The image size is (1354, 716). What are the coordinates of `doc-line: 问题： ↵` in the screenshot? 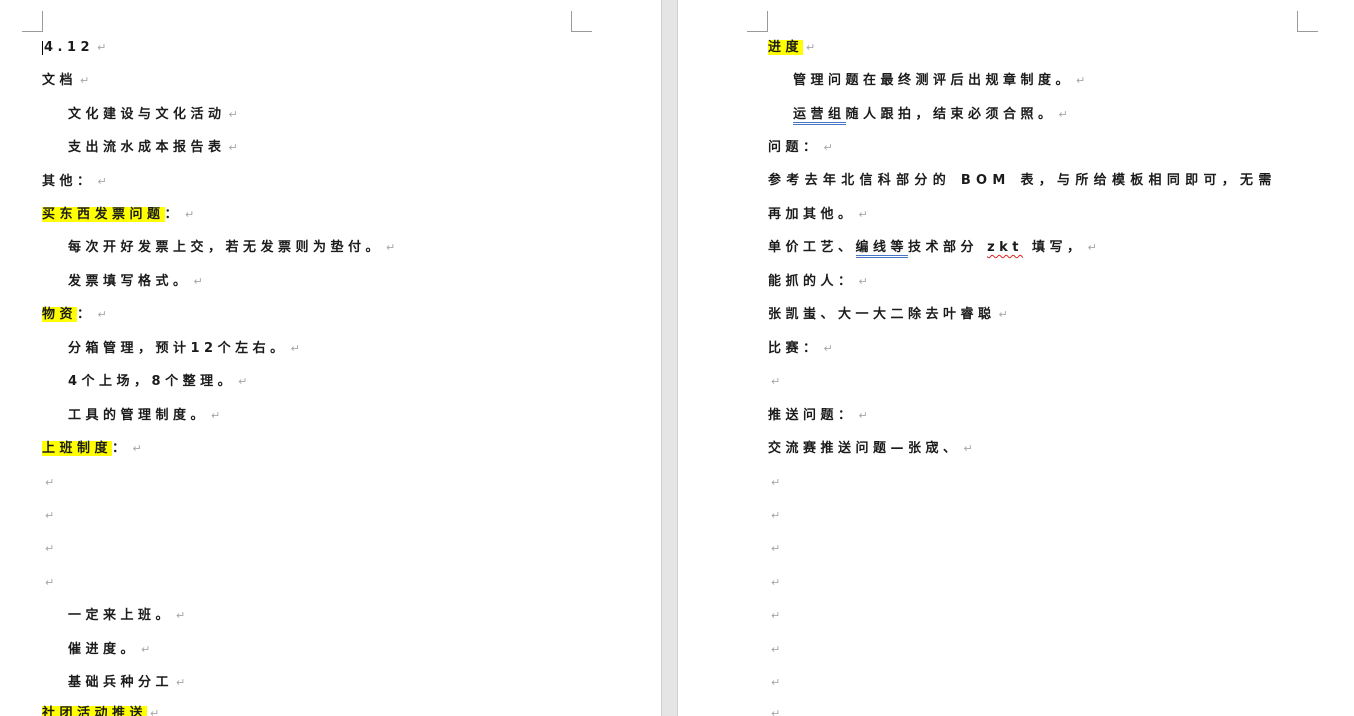 It's located at (800, 148).